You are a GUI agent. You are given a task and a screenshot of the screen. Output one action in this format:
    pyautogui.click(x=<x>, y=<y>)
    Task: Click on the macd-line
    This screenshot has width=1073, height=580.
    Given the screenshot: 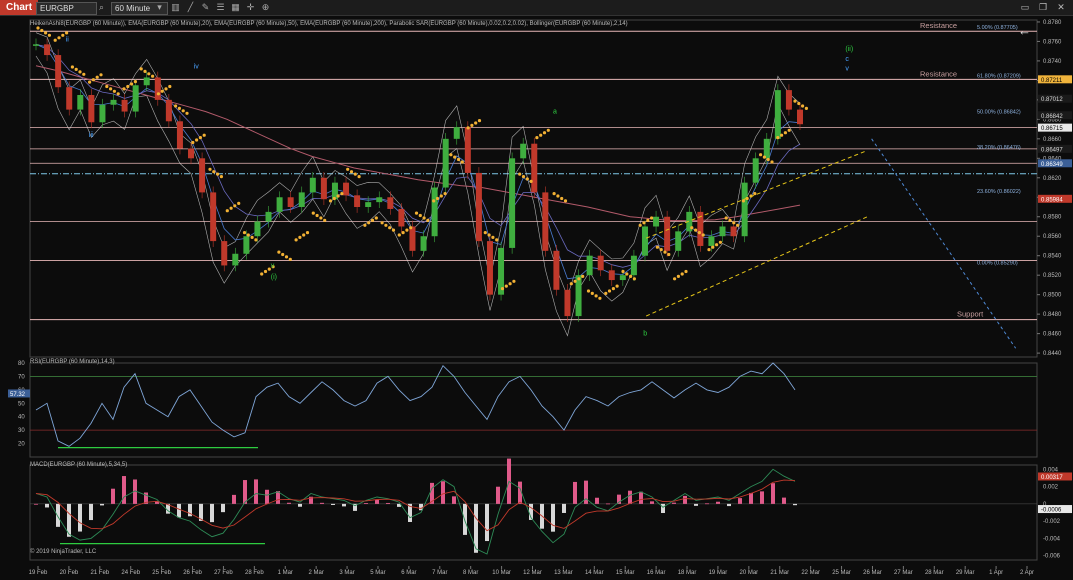 What is the action you would take?
    pyautogui.click(x=415, y=511)
    